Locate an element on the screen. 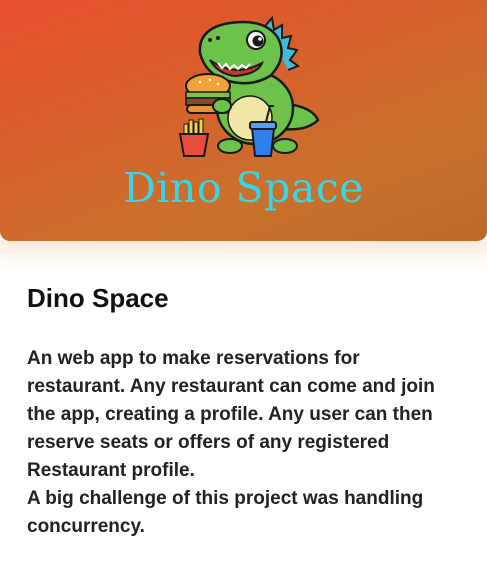 The width and height of the screenshot is (487, 561). banner-shadow is located at coordinates (243, 256).